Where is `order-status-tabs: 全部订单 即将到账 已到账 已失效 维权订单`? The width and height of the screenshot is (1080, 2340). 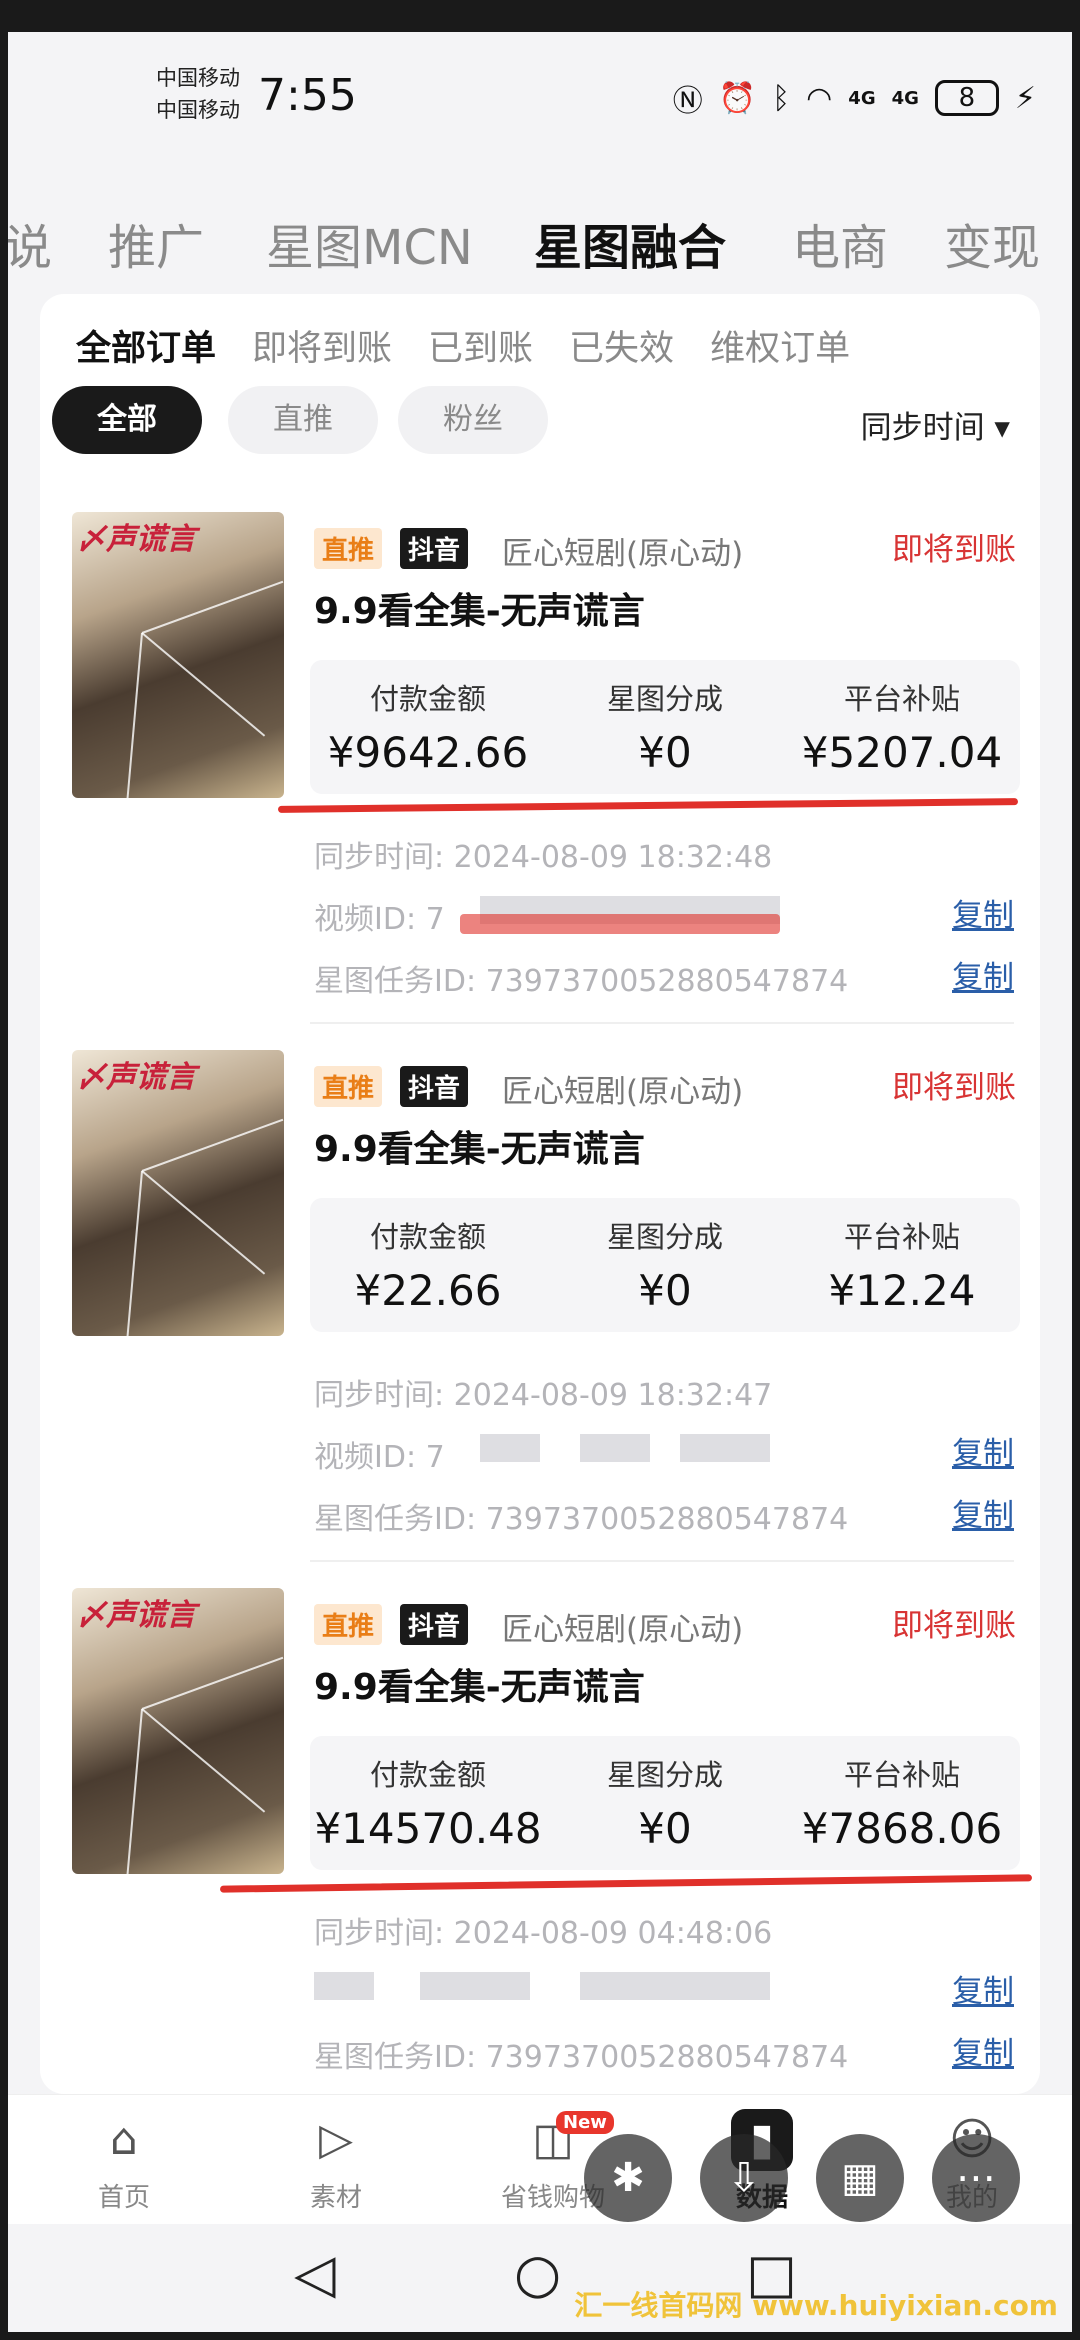
order-status-tabs: 全部订单 即将到账 已到账 已失效 维权订单 is located at coordinates (463, 345).